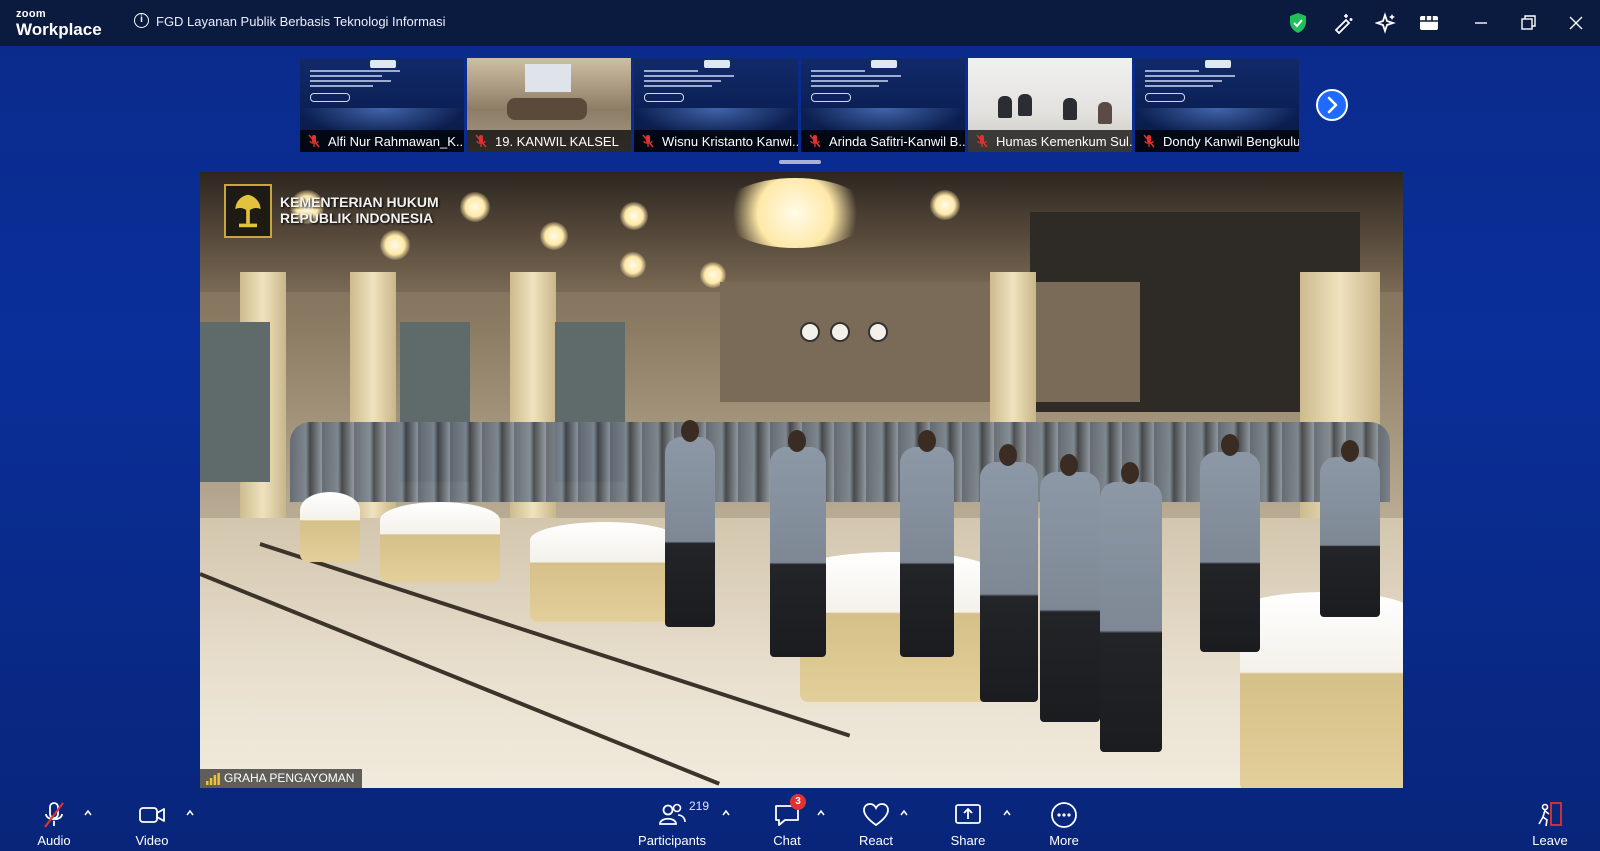 The height and width of the screenshot is (851, 1600). What do you see at coordinates (787, 840) in the screenshot?
I see `chat-label: Chat` at bounding box center [787, 840].